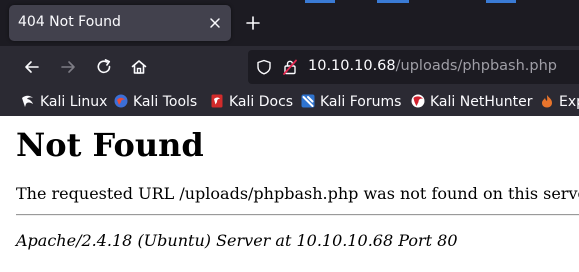 The height and width of the screenshot is (272, 579). I want to click on url-text: 10.10.10.68/uploads/phpbash.php, so click(432, 66).